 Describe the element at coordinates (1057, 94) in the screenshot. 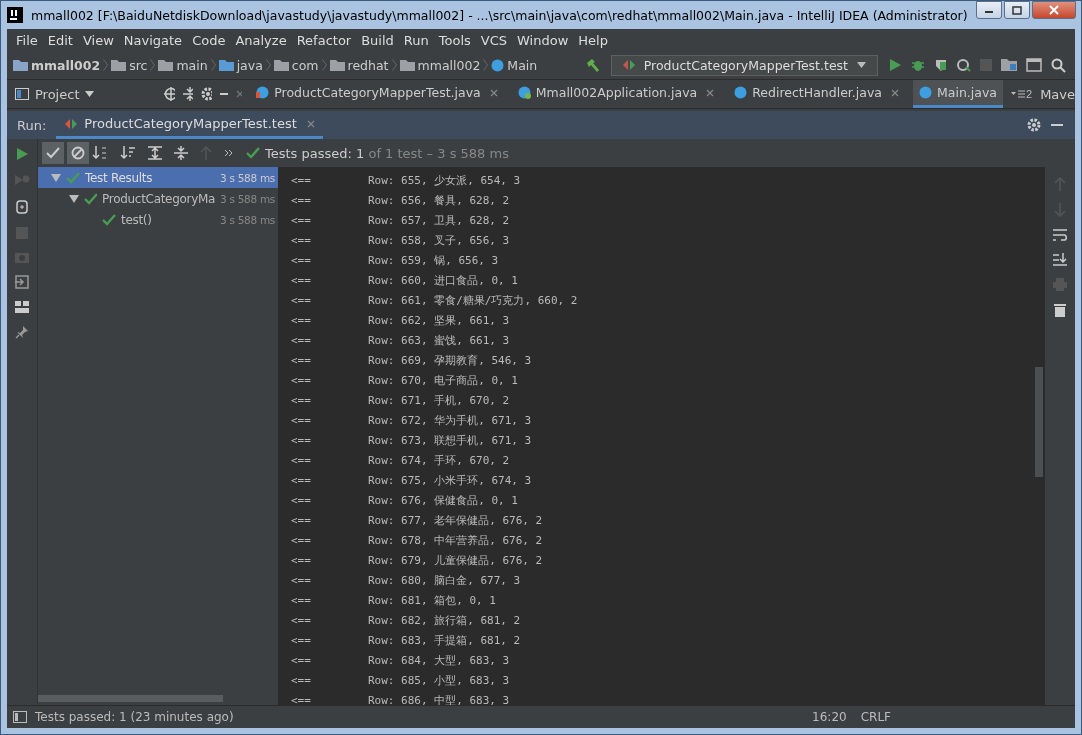

I see `tool-window-label: Mave` at that location.